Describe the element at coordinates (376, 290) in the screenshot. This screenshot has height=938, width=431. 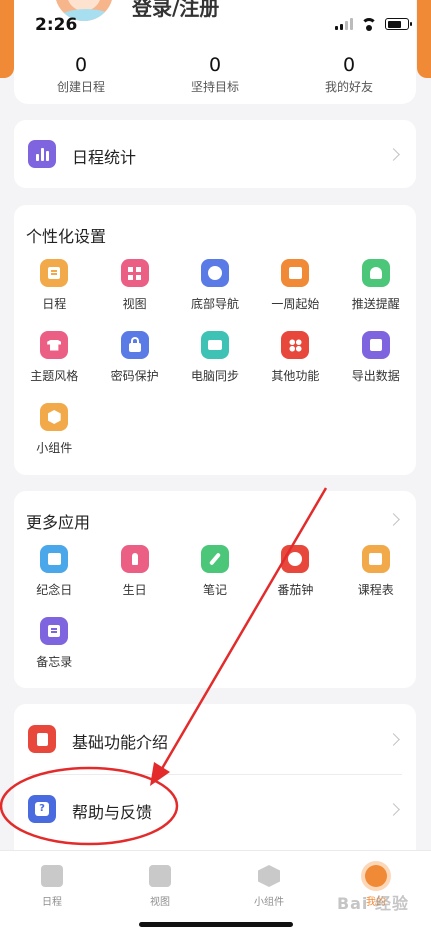
I see `grid-item-bell: 推送提醒` at that location.